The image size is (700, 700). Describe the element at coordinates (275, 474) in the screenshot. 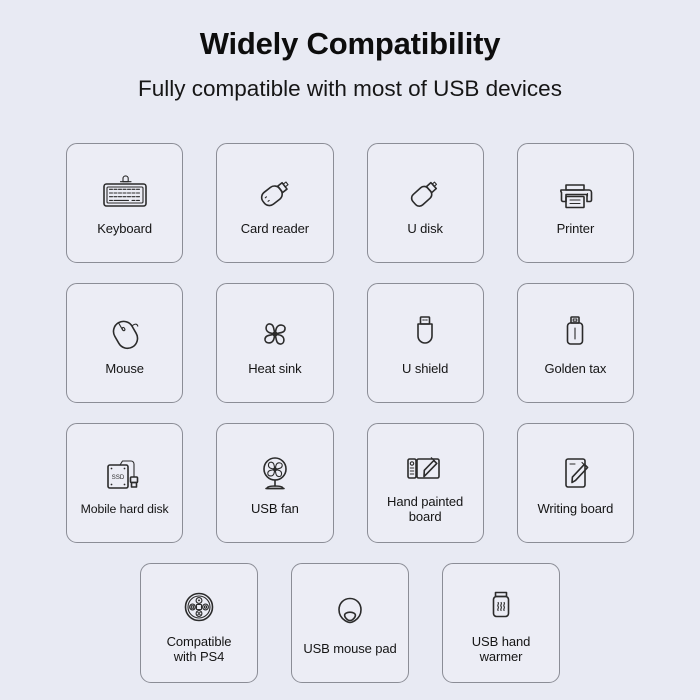

I see `usb-fan-icon` at that location.